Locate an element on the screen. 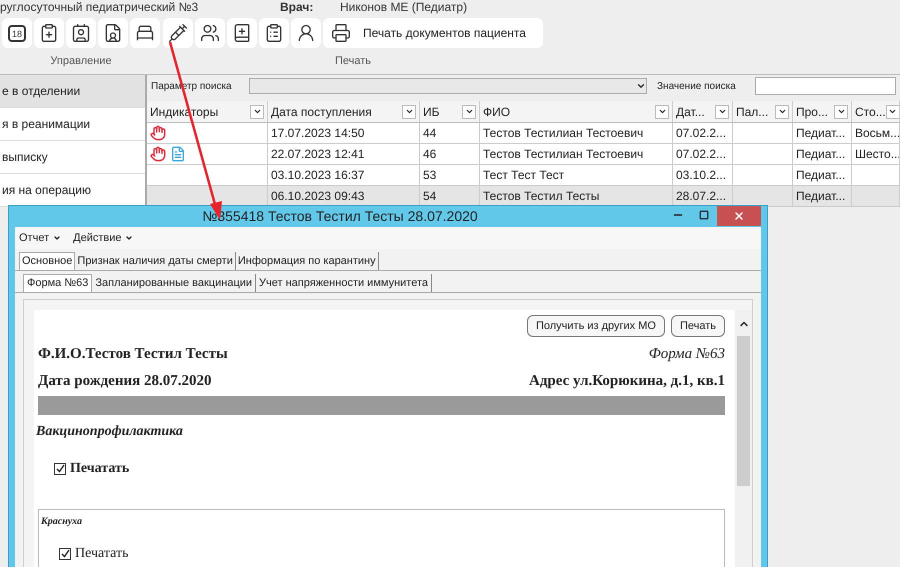 Image resolution: width=900 pixels, height=567 pixels. action-button: Печать is located at coordinates (697, 326).